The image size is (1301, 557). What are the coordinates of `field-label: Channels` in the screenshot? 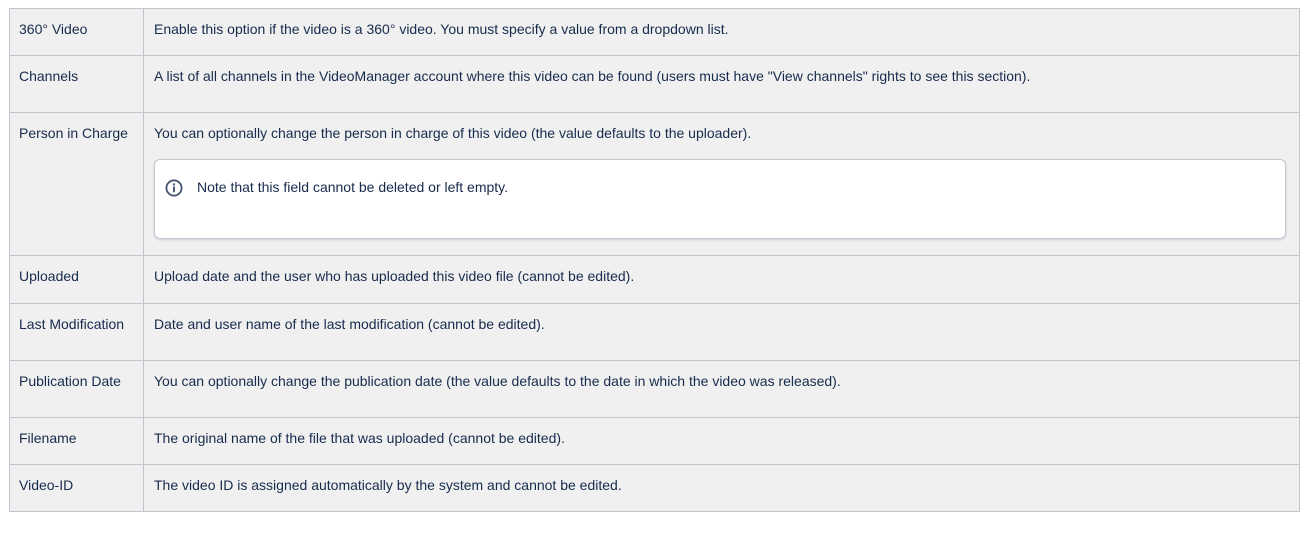 It's located at (76, 84).